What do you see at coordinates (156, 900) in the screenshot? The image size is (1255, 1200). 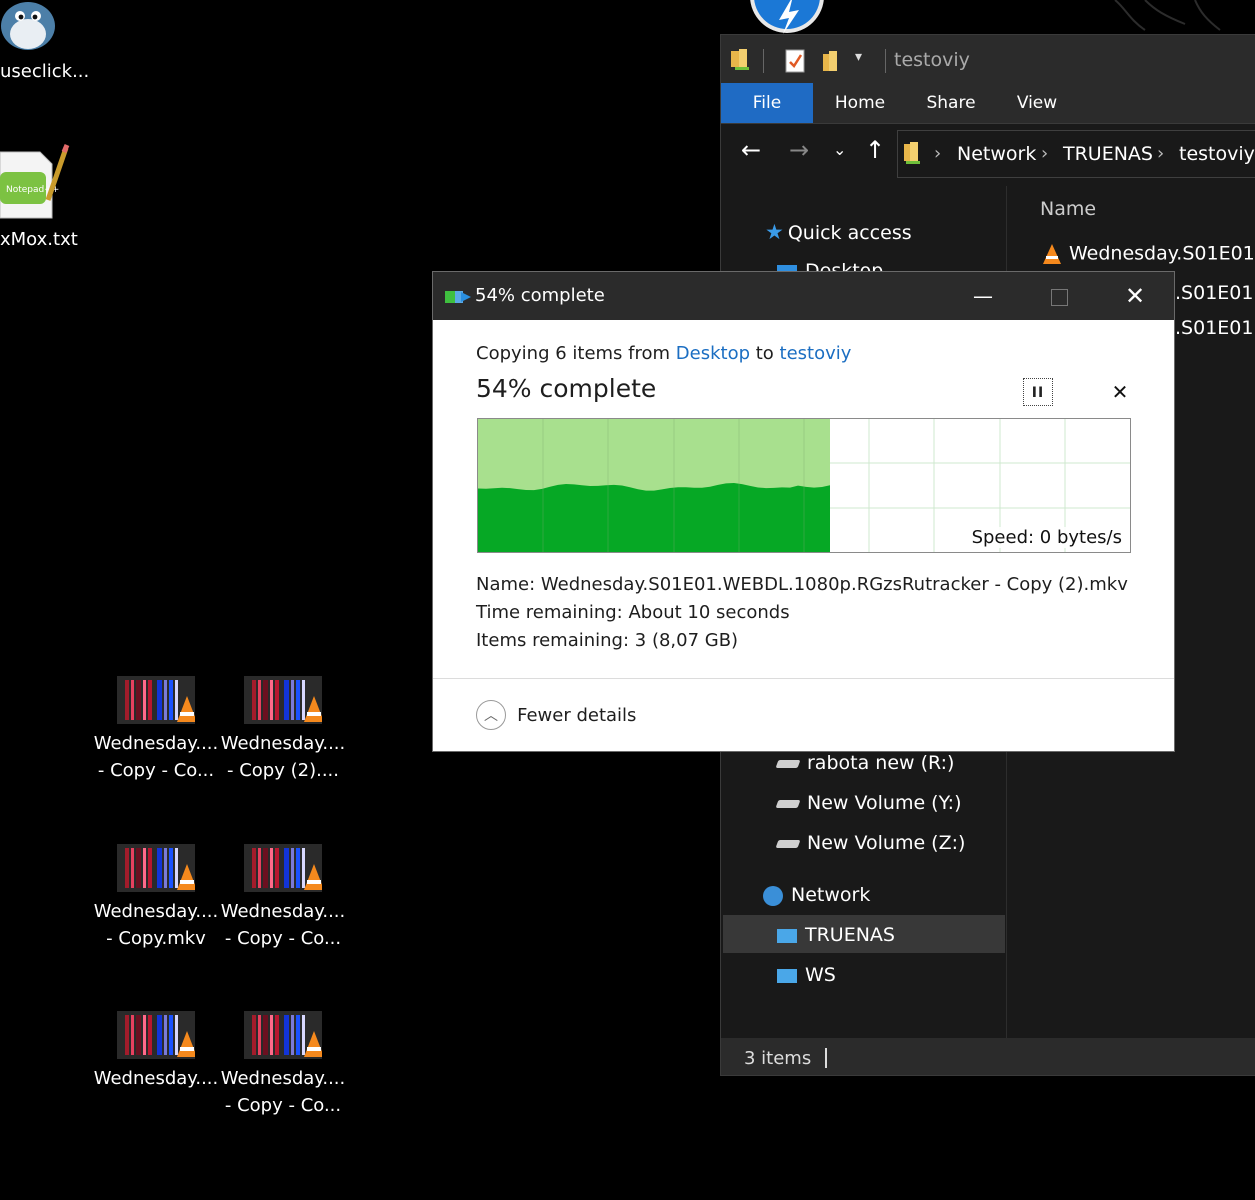 I see `desktop-file-mkv-3: Wednesday.... - Copy.mkv` at bounding box center [156, 900].